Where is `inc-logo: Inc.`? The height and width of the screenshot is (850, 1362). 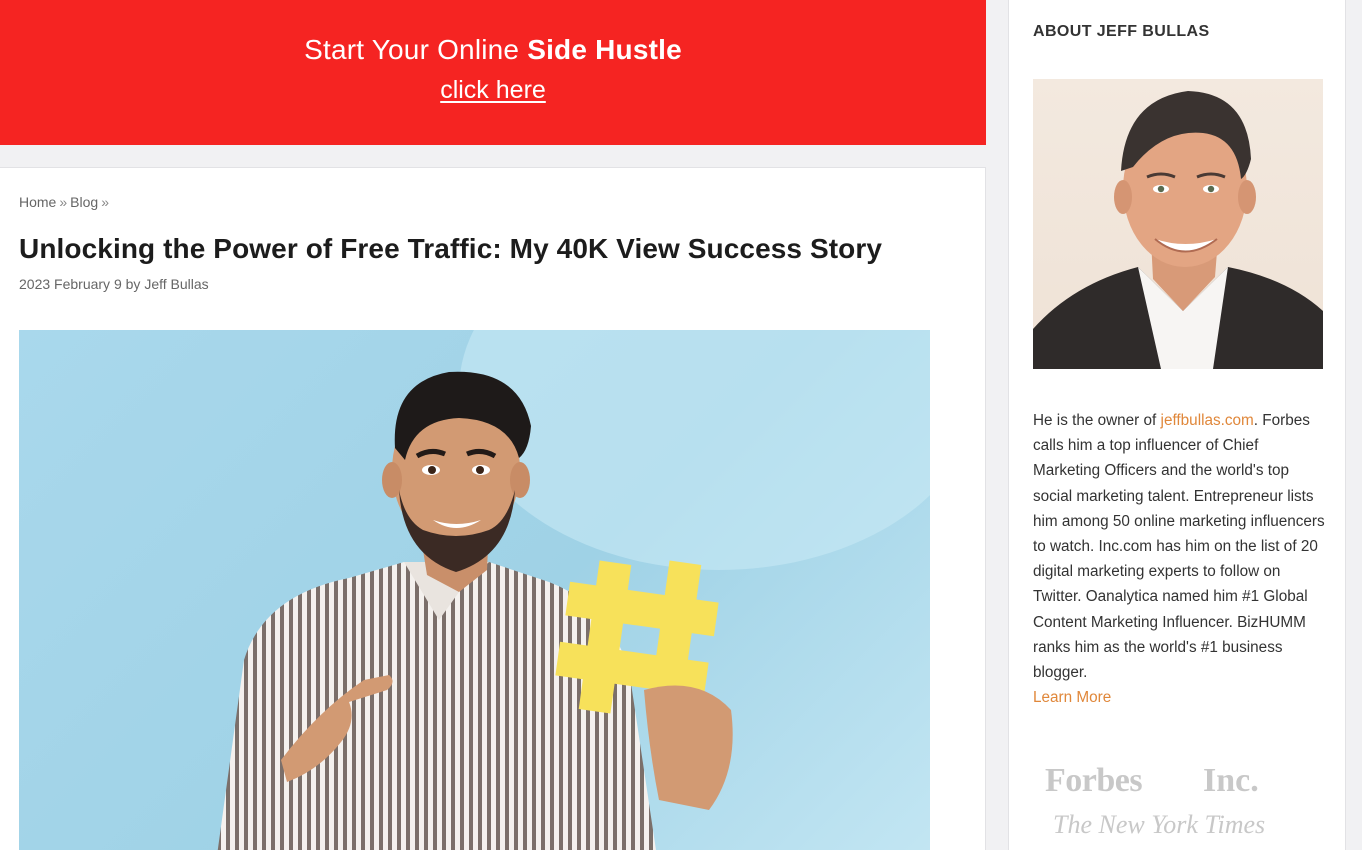 inc-logo: Inc. is located at coordinates (1231, 780).